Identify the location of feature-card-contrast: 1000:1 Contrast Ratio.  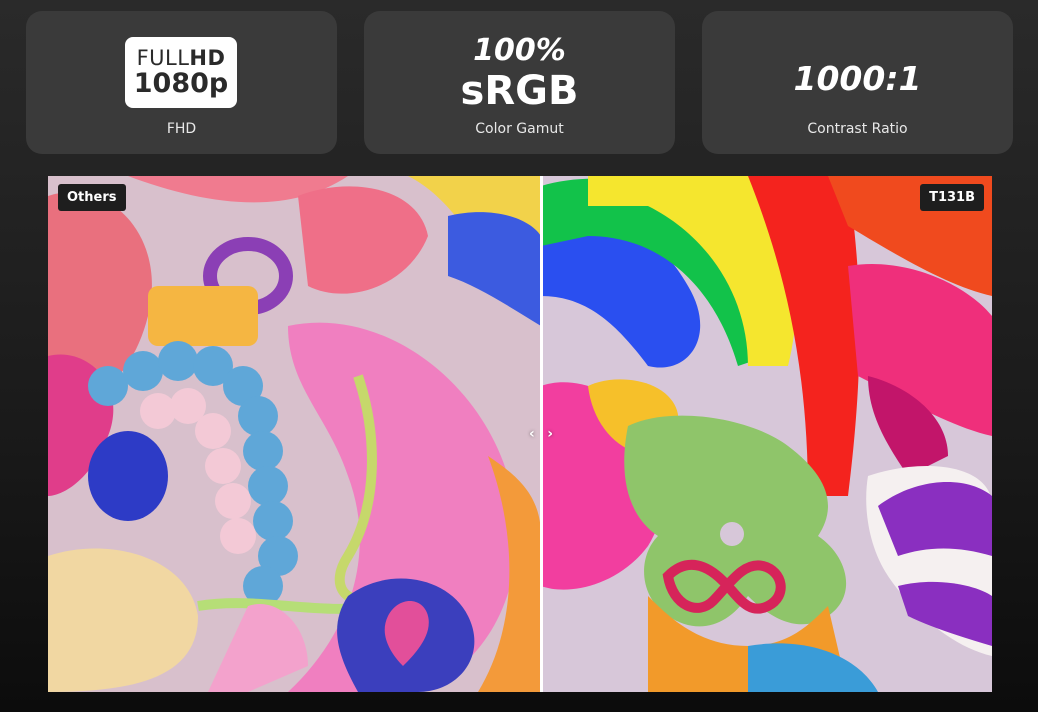
(857, 82).